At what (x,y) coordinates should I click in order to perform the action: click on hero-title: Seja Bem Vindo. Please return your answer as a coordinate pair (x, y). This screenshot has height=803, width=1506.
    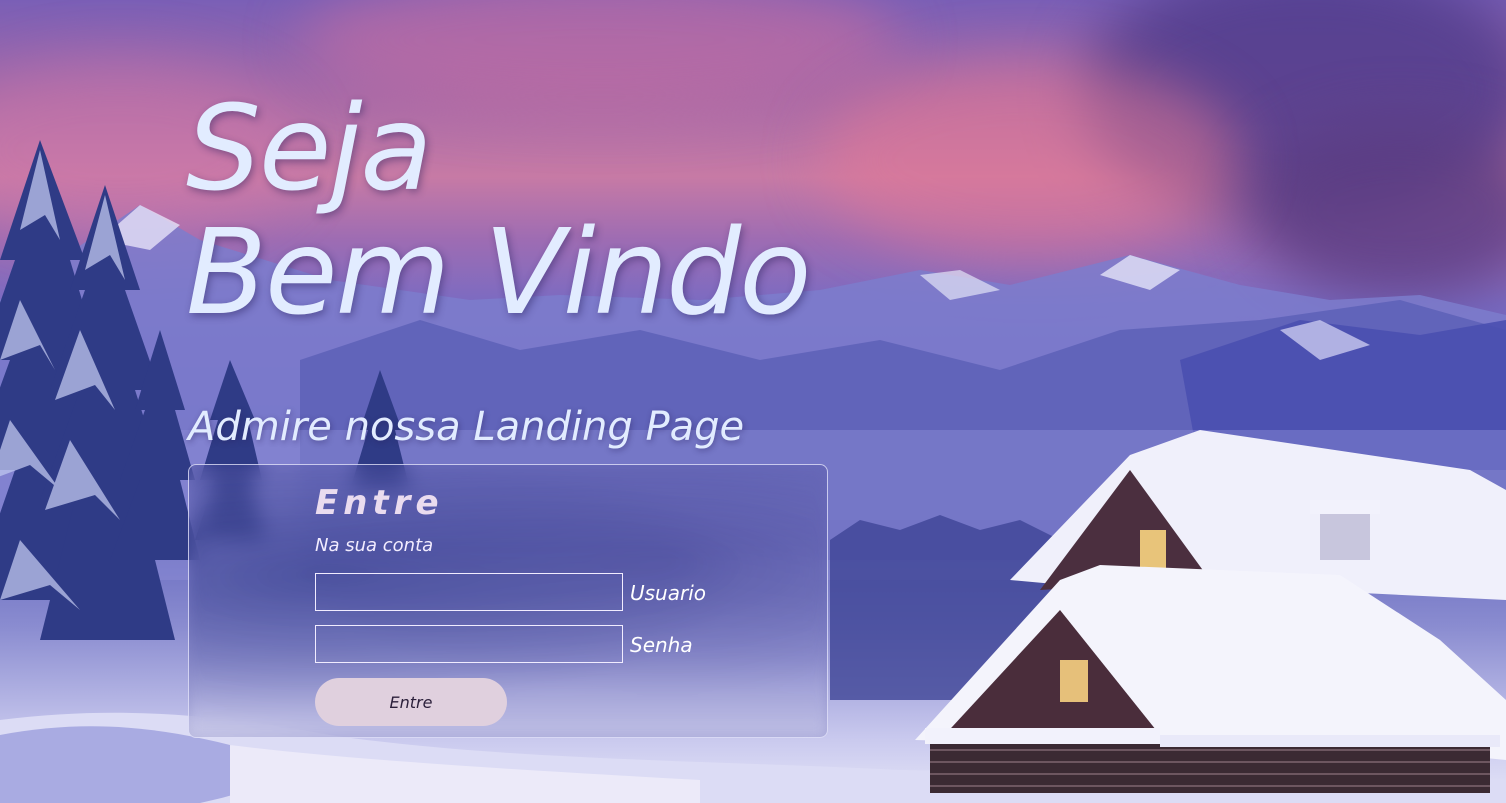
    Looking at the image, I should click on (498, 210).